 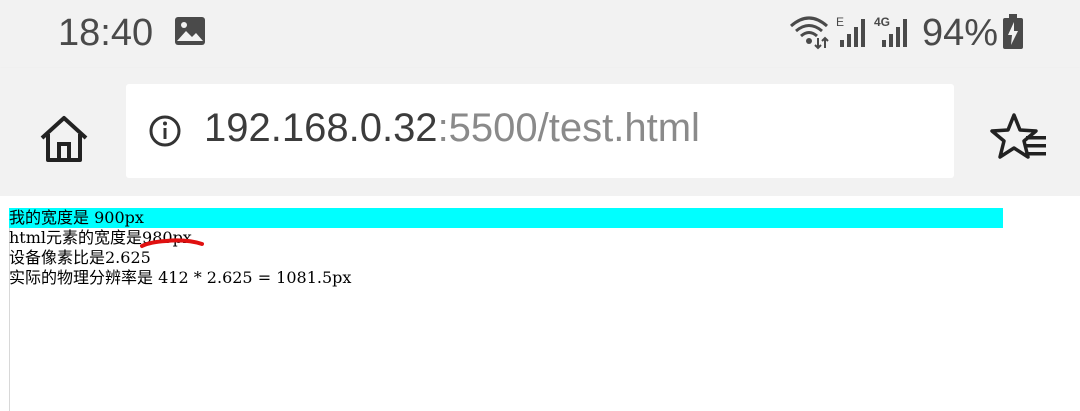 What do you see at coordinates (172, 243) in the screenshot?
I see `red-underline-annotation` at bounding box center [172, 243].